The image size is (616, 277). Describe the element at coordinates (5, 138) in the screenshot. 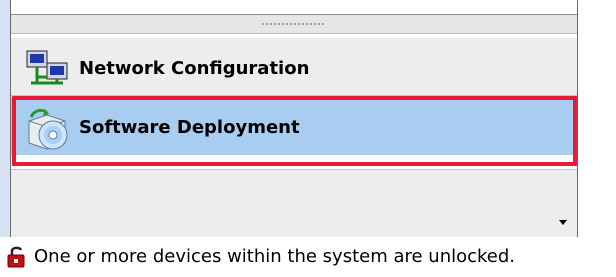

I see `left-panel-strip` at that location.